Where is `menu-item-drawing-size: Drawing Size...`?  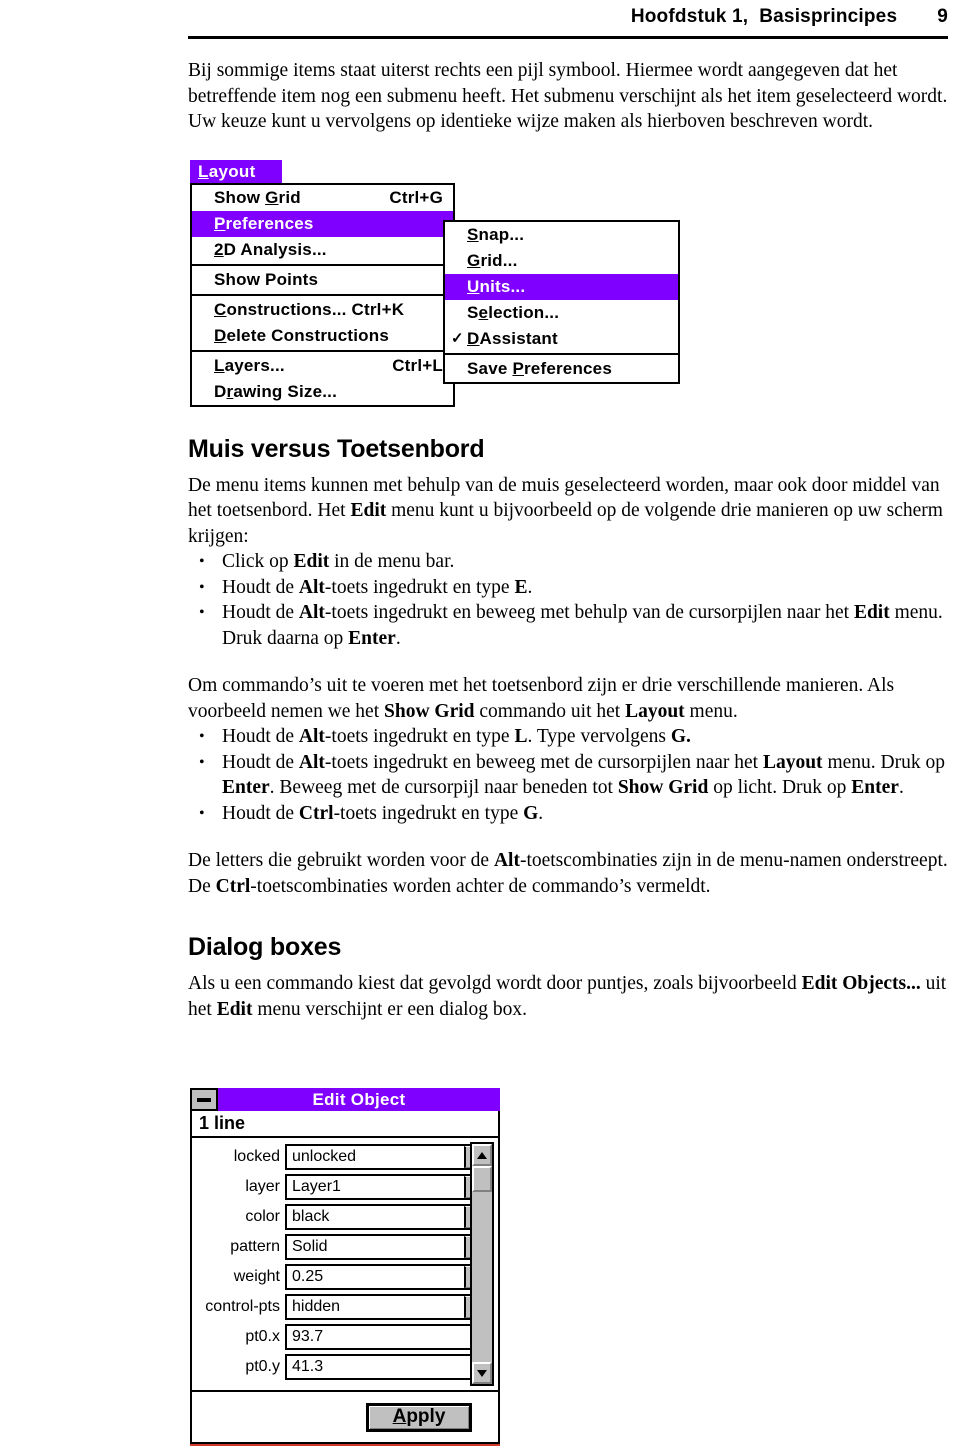 menu-item-drawing-size: Drawing Size... is located at coordinates (322, 392).